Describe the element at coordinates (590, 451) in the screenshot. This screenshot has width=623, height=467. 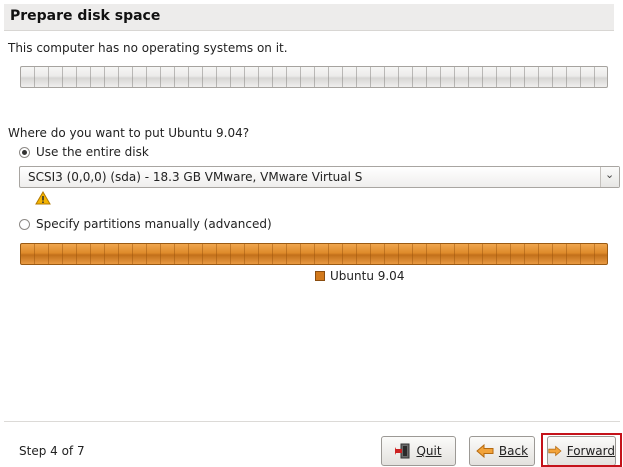
I see `forward-label: Forward` at that location.